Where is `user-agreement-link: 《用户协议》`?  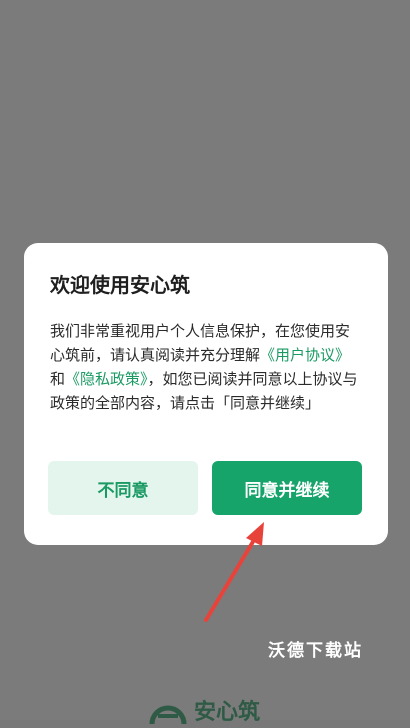
user-agreement-link: 《用户协议》 is located at coordinates (305, 355).